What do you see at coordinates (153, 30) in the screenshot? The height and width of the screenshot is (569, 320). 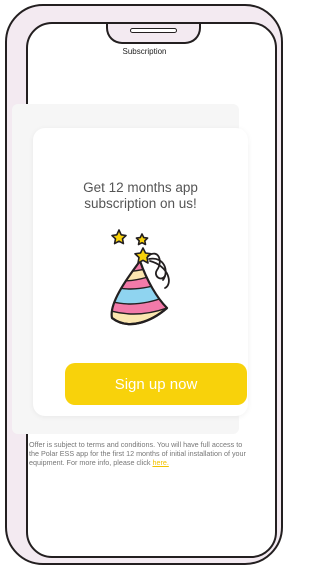 I see `speaker-icon` at bounding box center [153, 30].